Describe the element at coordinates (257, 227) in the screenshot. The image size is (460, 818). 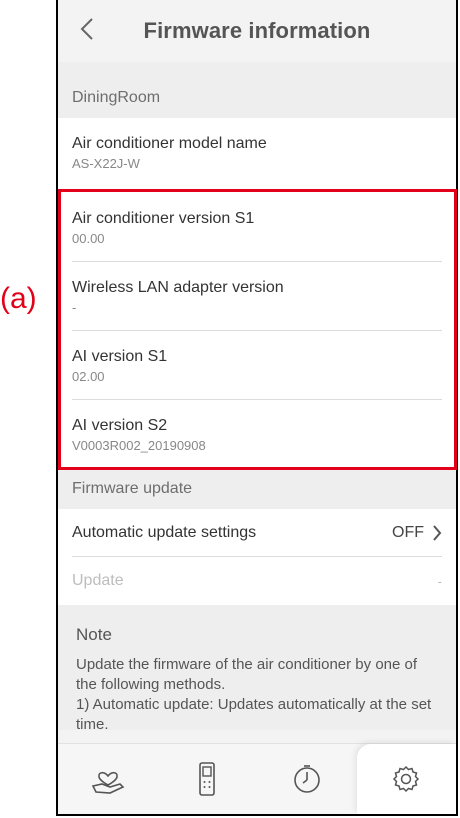
I see `info-item-ac-version-s1: Air conditioner version S1 00.00` at that location.